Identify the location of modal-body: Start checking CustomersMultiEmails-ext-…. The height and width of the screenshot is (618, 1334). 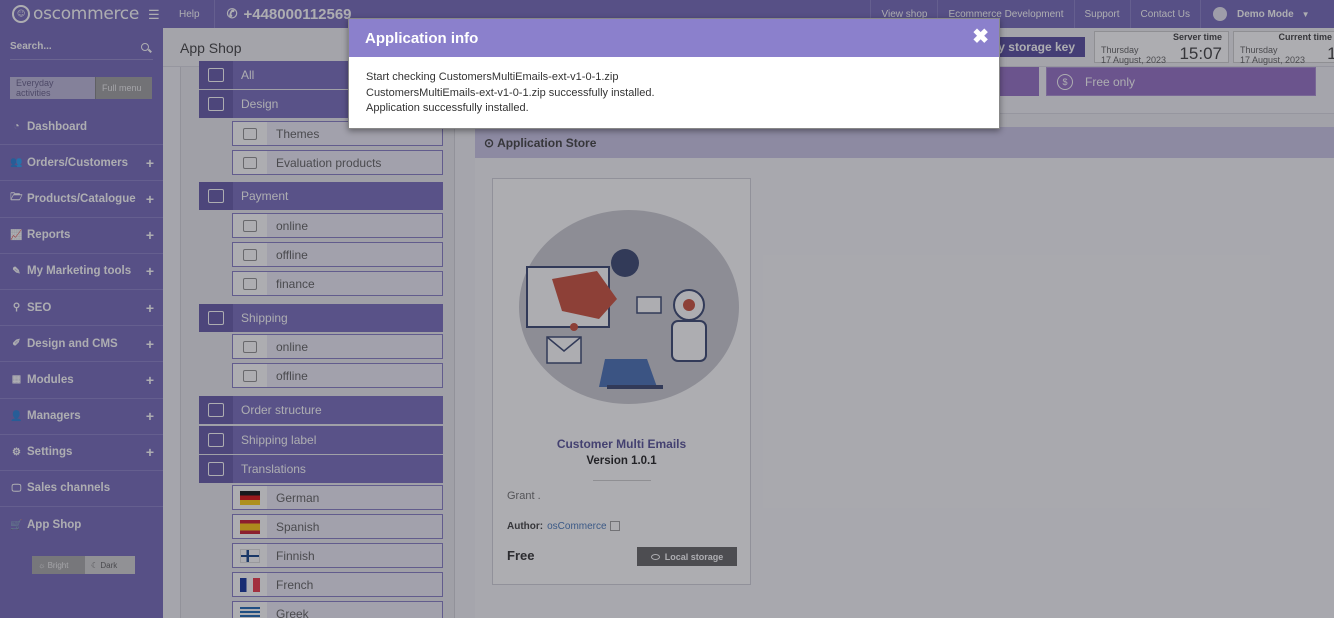
(674, 93).